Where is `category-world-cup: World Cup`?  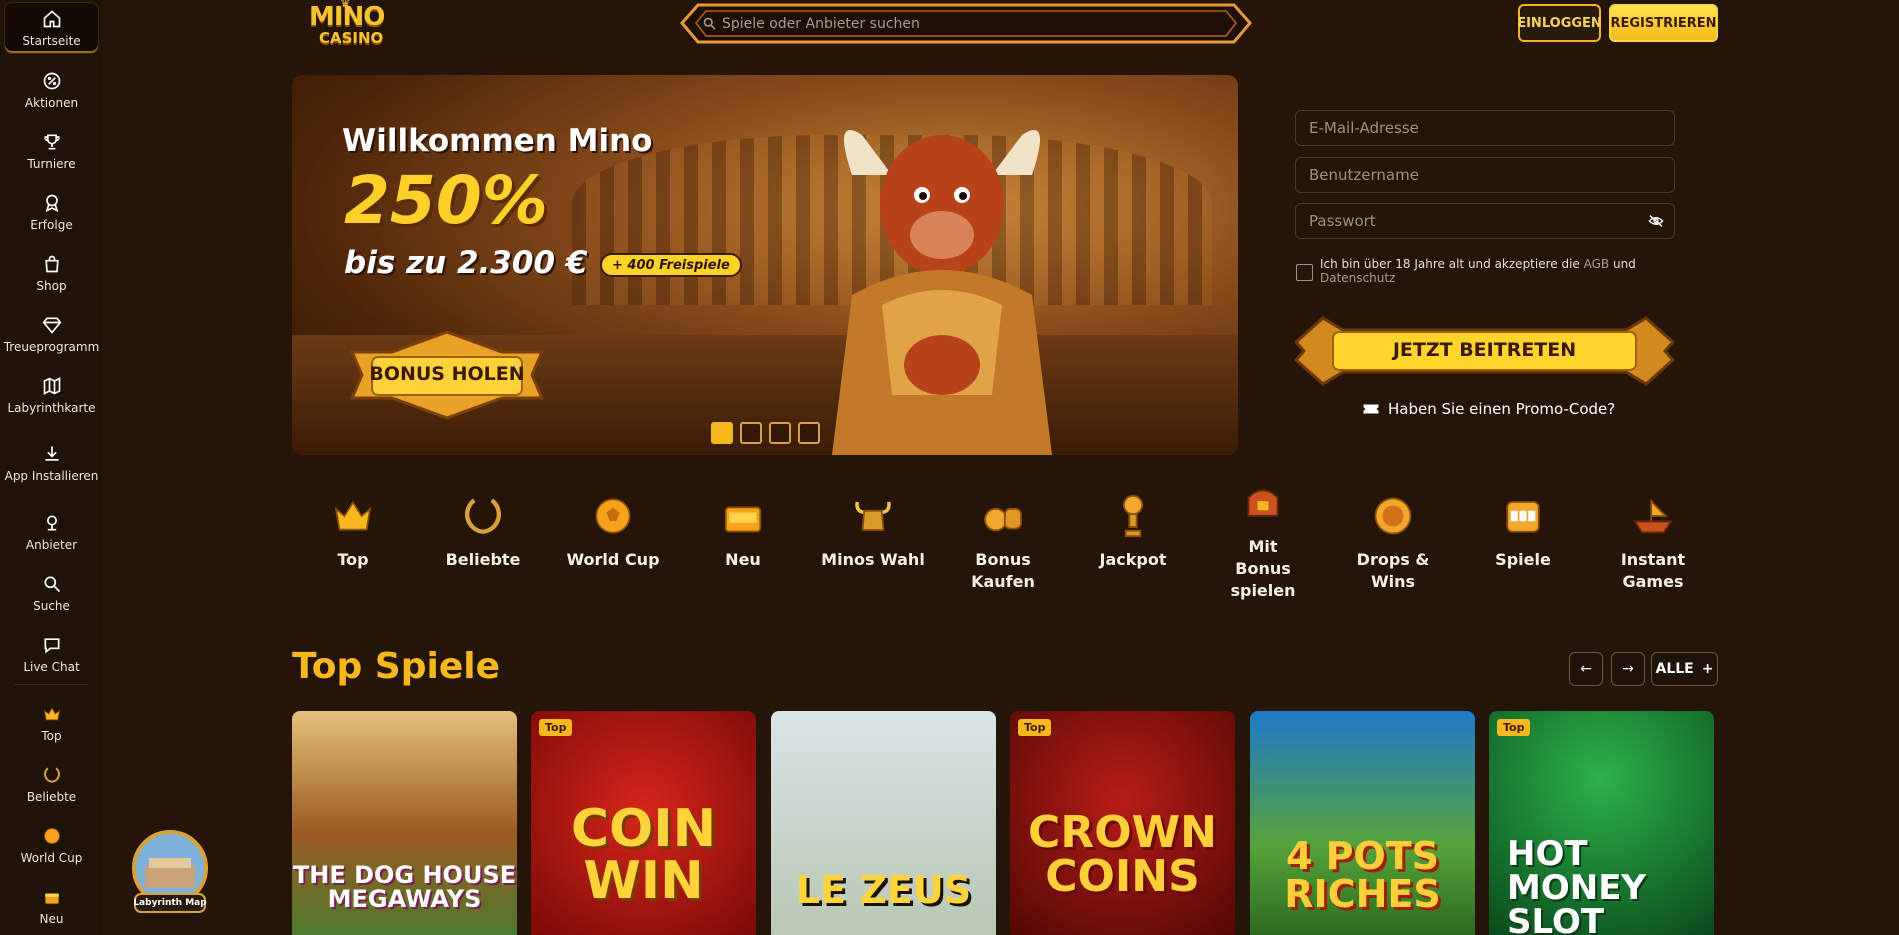
category-world-cup: World Cup is located at coordinates (613, 532).